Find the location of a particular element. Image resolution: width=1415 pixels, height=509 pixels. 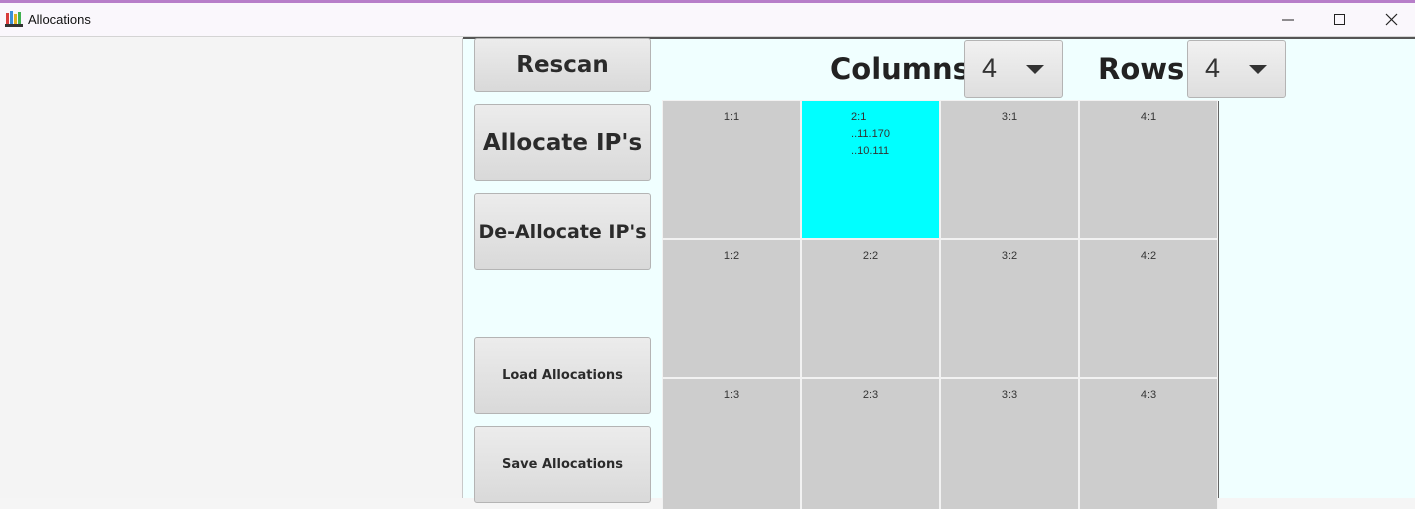

grid-cell-label: 3:2 is located at coordinates (1009, 256).